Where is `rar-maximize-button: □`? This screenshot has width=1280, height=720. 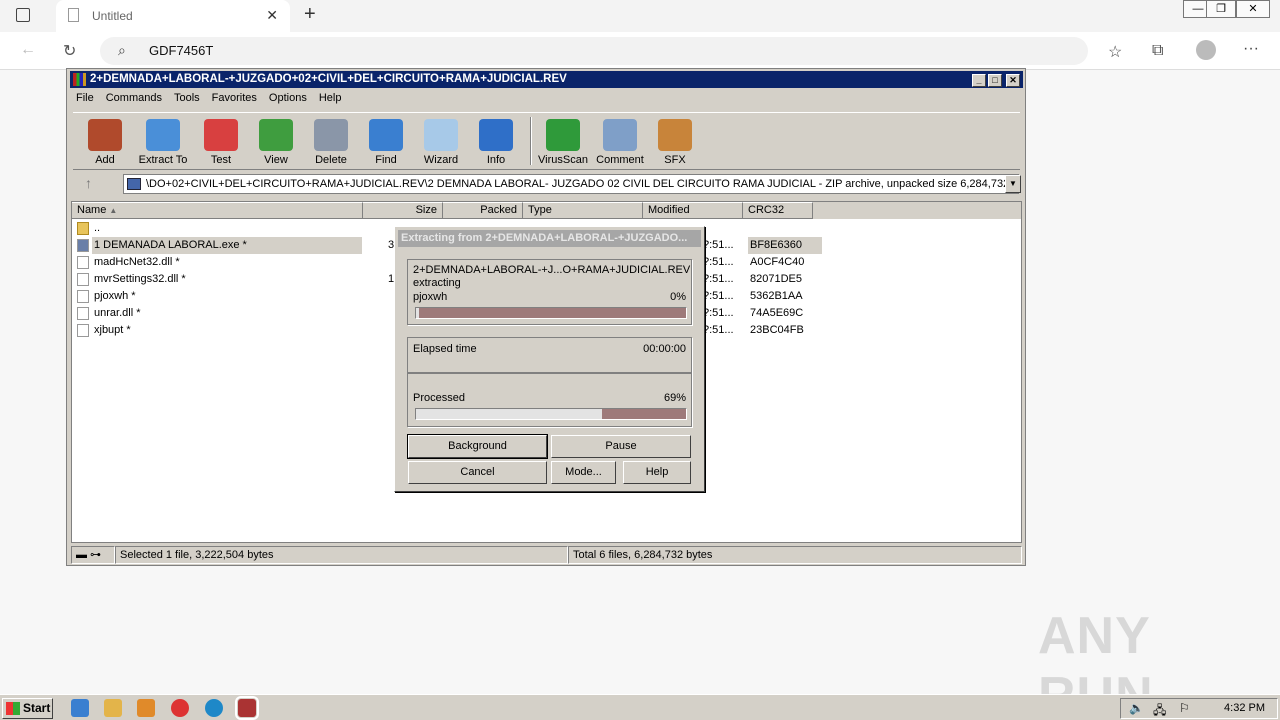
rar-maximize-button: □ is located at coordinates (995, 80).